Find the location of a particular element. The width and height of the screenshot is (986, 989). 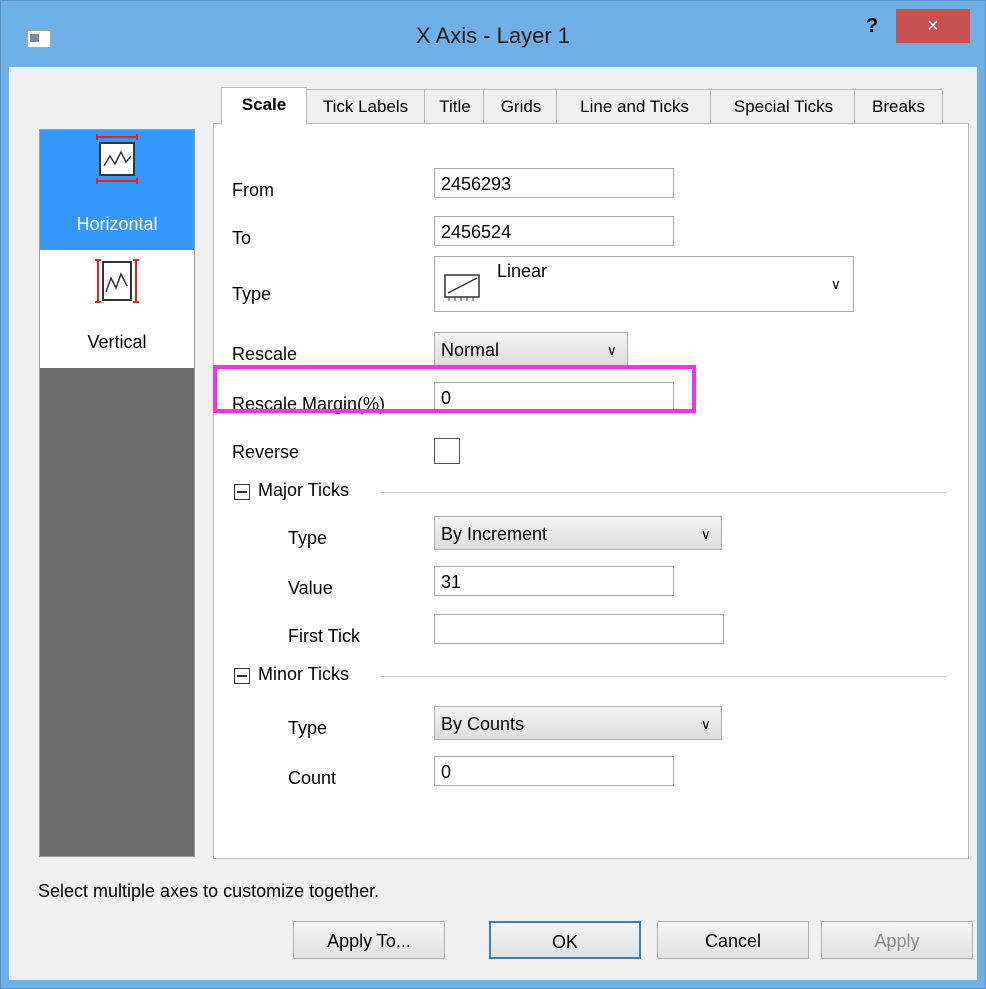

ok-button: OK is located at coordinates (565, 940).